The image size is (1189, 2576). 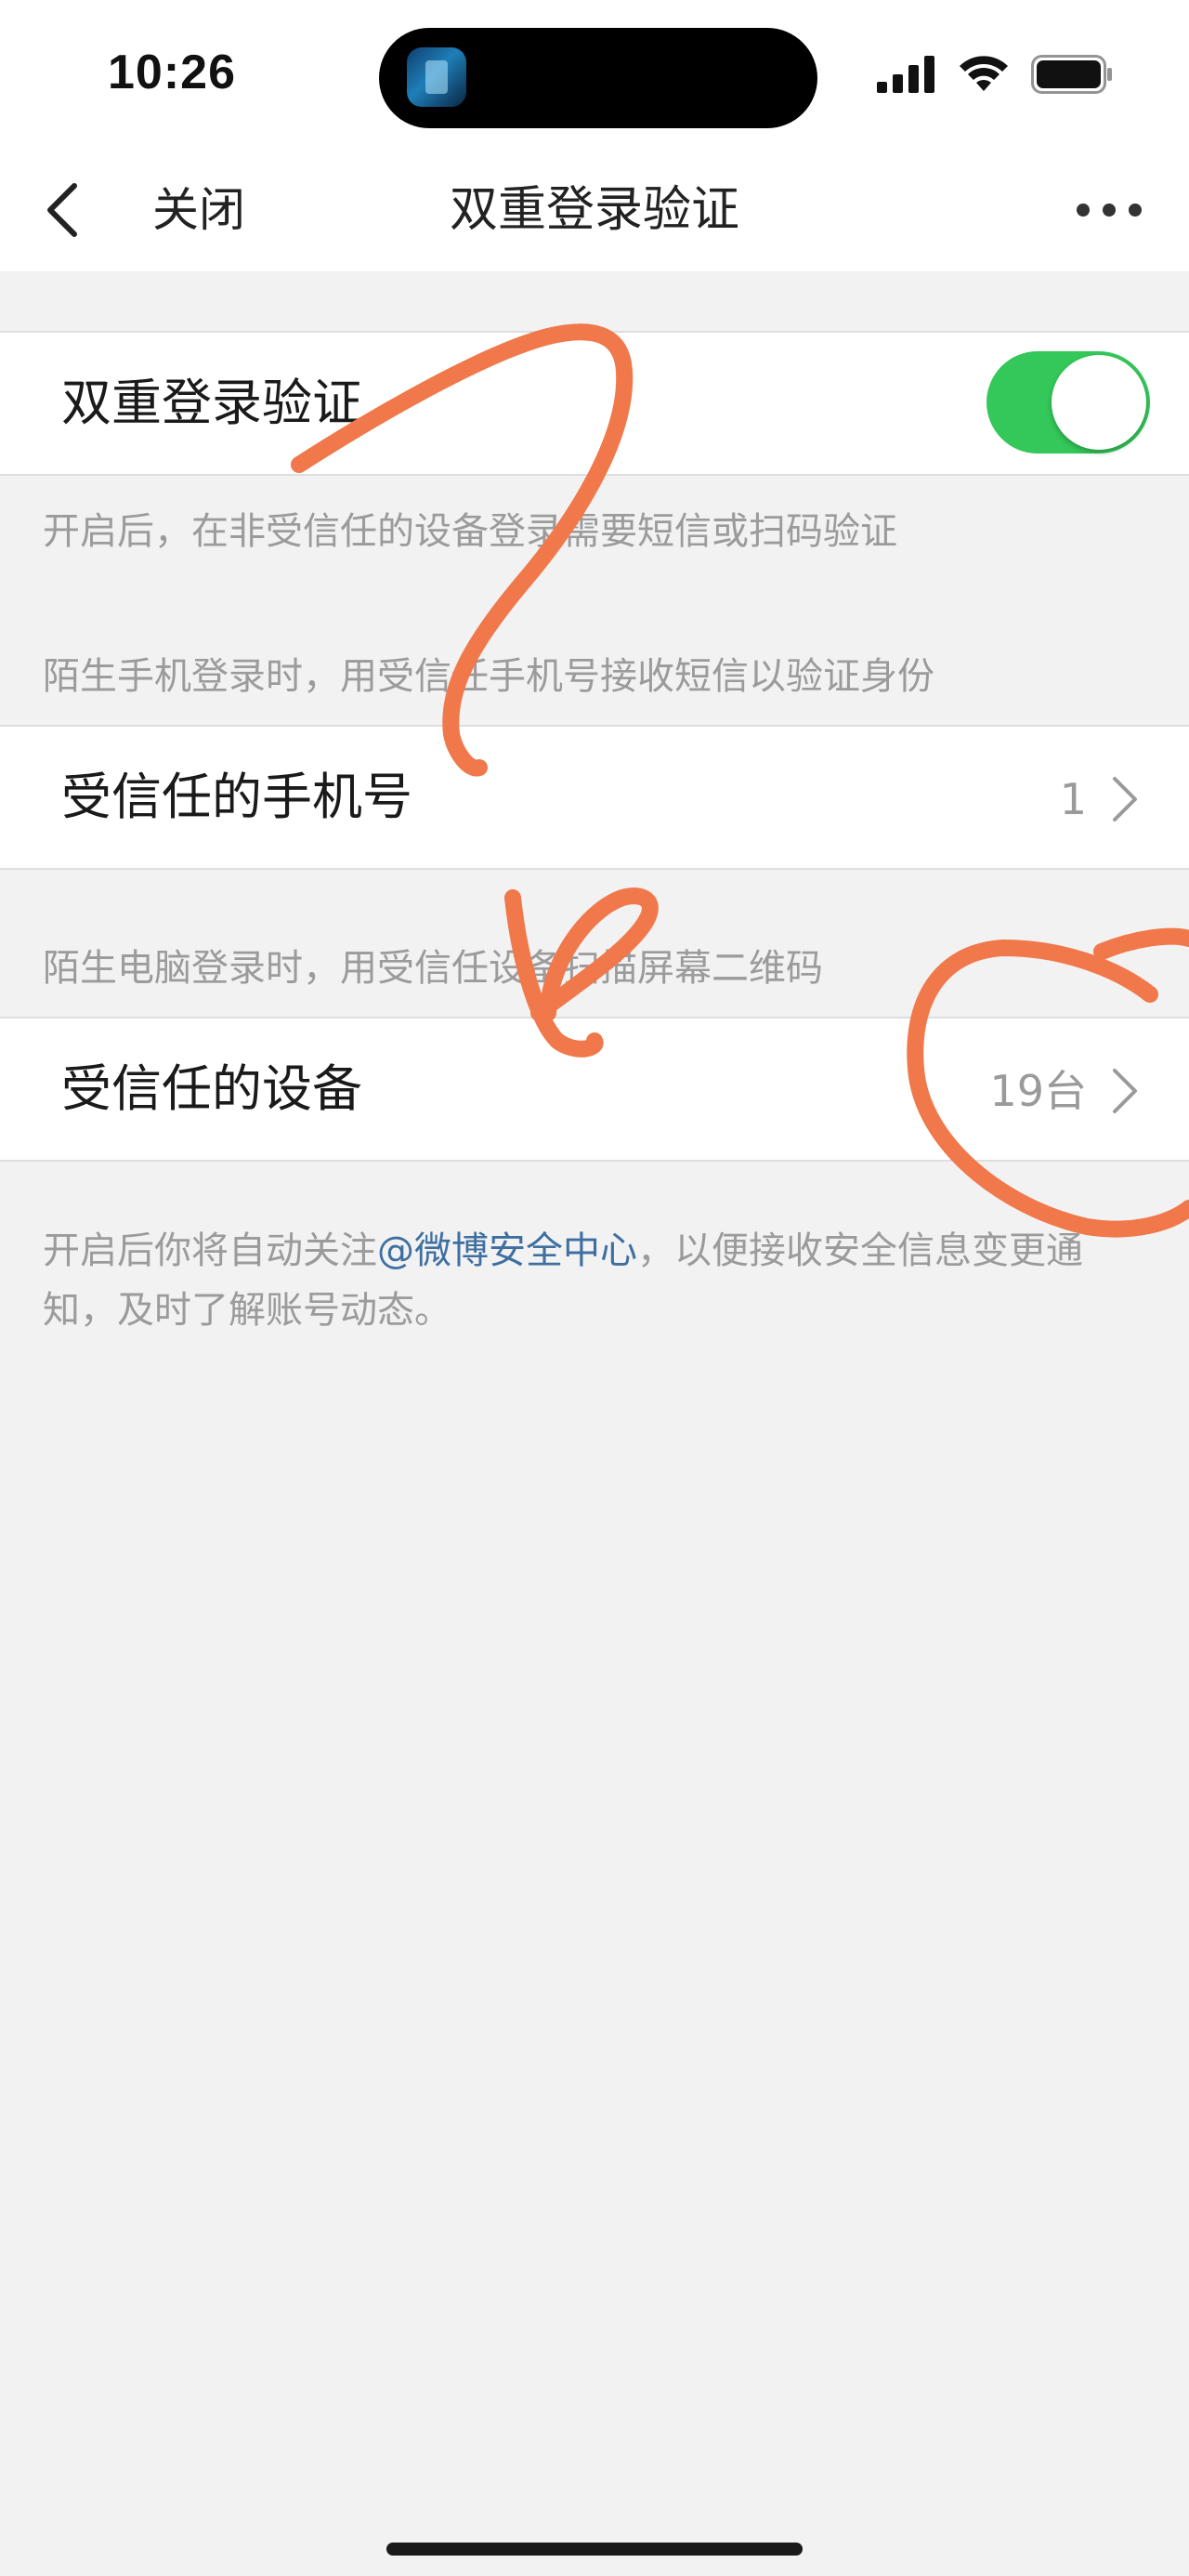 I want to click on trusted-device-hint: 陌生电脑登录时，用受信任设备扫描屏幕二维码, so click(x=433, y=968).